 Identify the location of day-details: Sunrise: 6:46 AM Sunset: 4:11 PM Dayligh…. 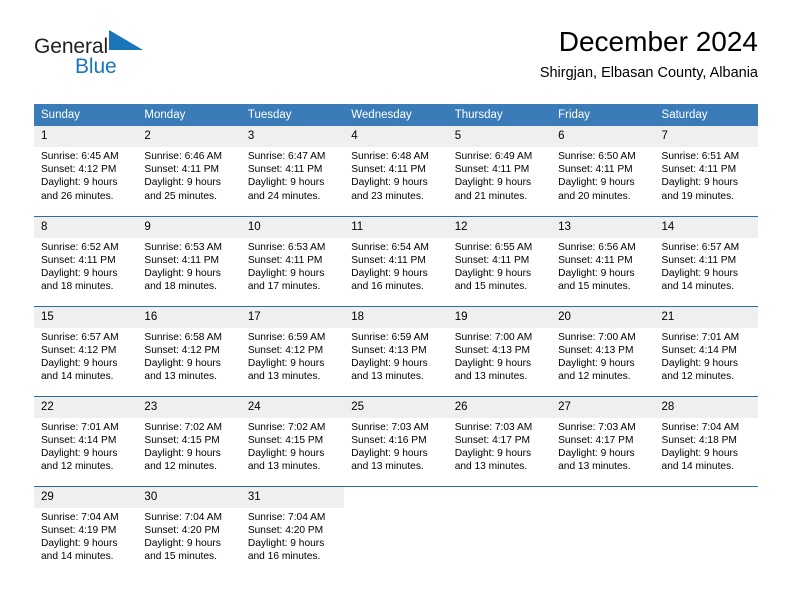
(188, 175).